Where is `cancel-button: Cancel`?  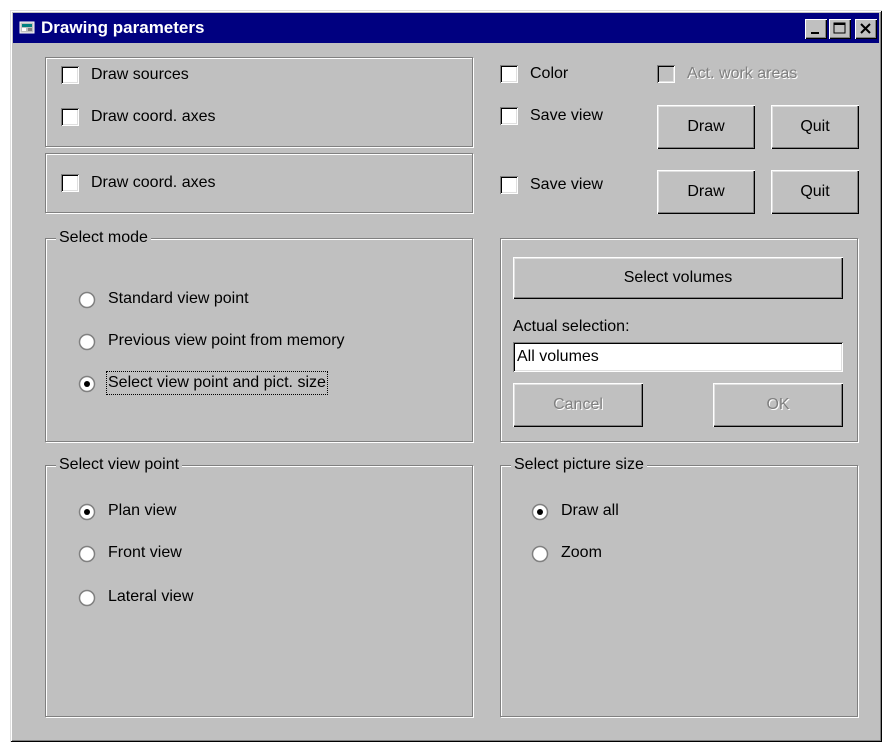 cancel-button: Cancel is located at coordinates (578, 405).